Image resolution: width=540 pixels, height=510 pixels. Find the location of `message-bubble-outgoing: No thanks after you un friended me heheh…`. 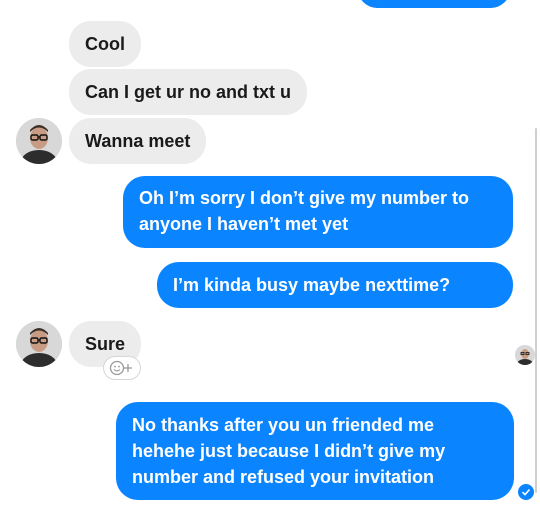

message-bubble-outgoing: No thanks after you un friended me heheh… is located at coordinates (315, 451).